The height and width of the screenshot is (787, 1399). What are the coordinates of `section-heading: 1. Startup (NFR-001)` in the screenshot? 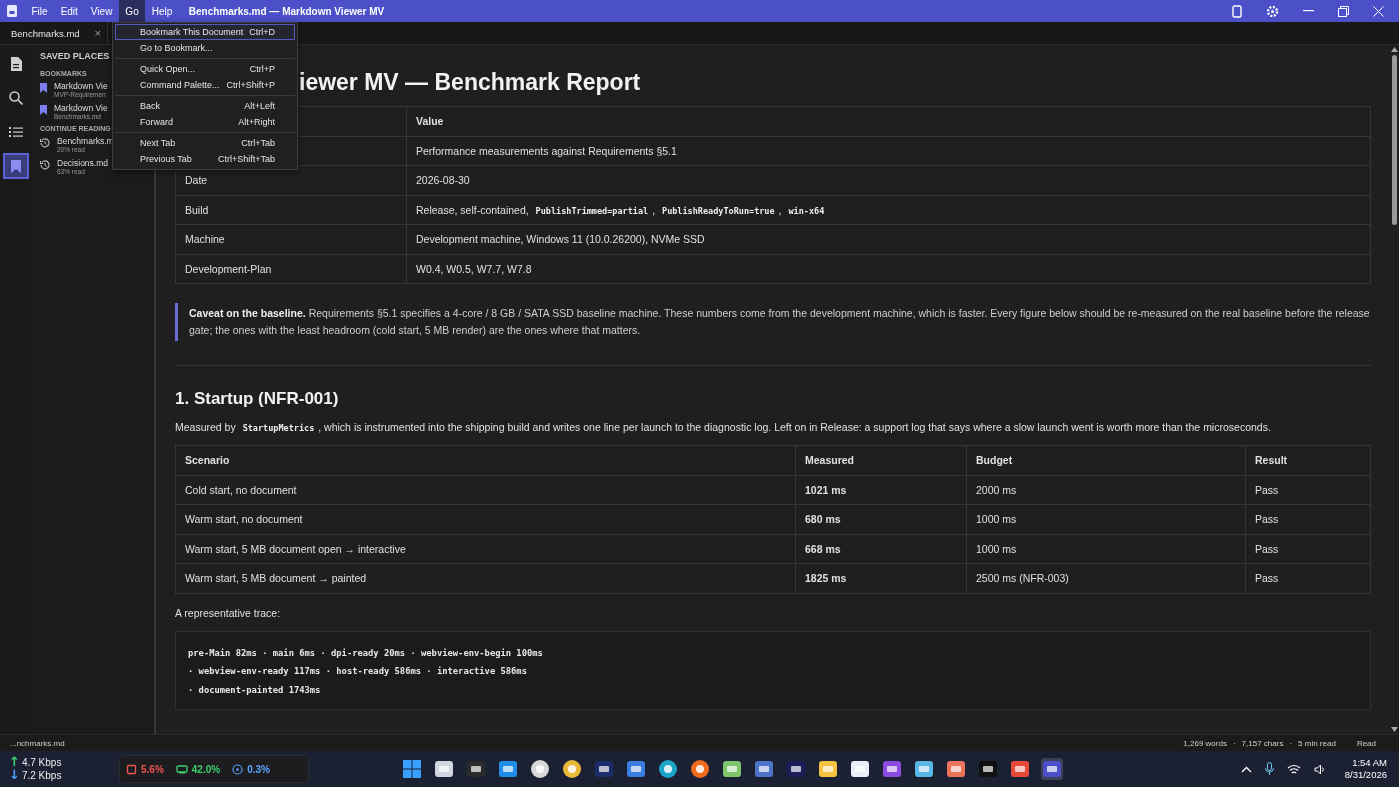 It's located at (257, 399).